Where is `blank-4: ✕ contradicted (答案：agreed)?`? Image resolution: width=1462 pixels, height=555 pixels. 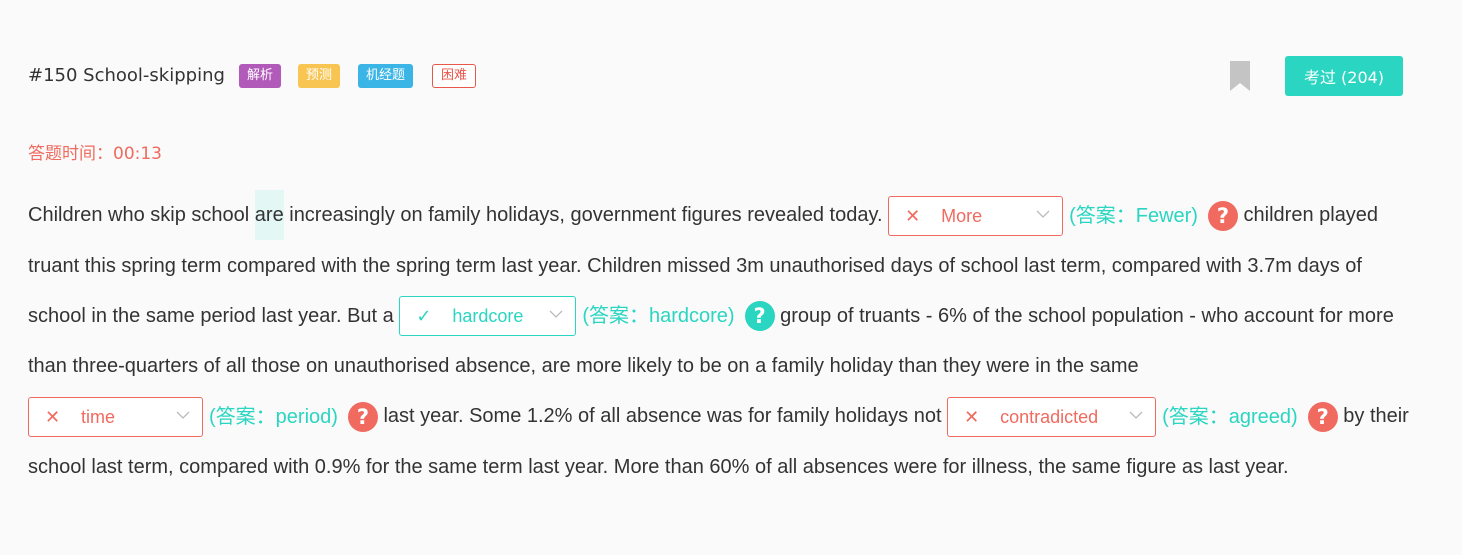
blank-4: ✕ contradicted (答案：agreed)? is located at coordinates (1142, 417).